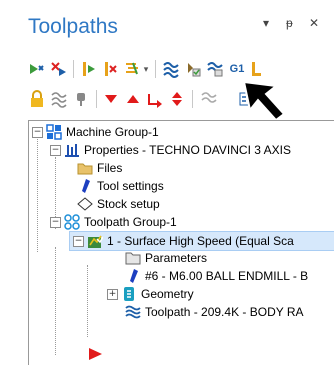  I want to click on tree-label: Toolpath - 209.4K - BODY RA, so click(224, 312).